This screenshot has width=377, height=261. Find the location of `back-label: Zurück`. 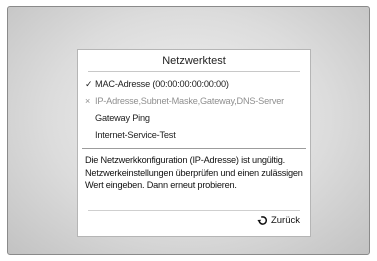

back-label: Zurück is located at coordinates (285, 220).